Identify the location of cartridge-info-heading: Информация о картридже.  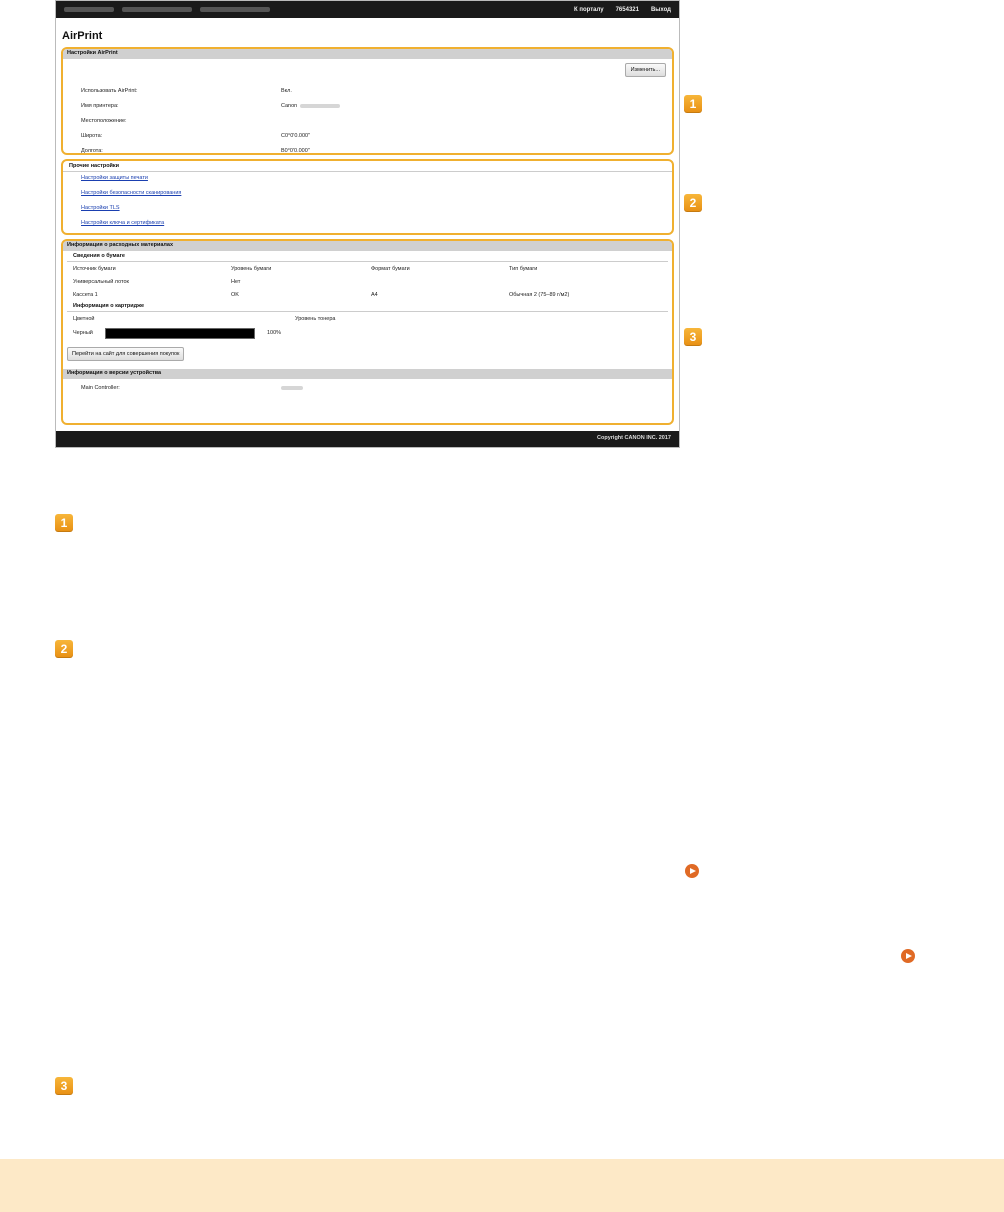
(367, 306).